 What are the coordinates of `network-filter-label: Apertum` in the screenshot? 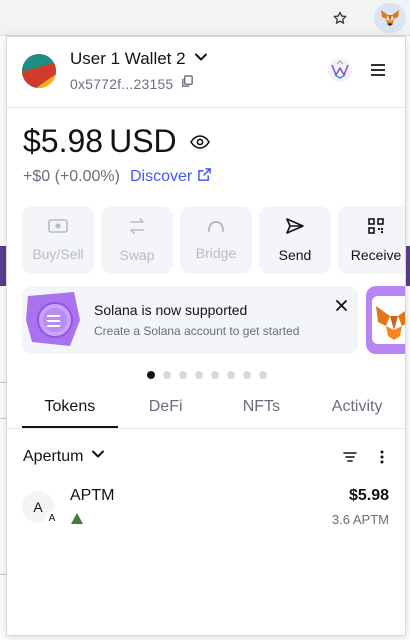 It's located at (53, 456).